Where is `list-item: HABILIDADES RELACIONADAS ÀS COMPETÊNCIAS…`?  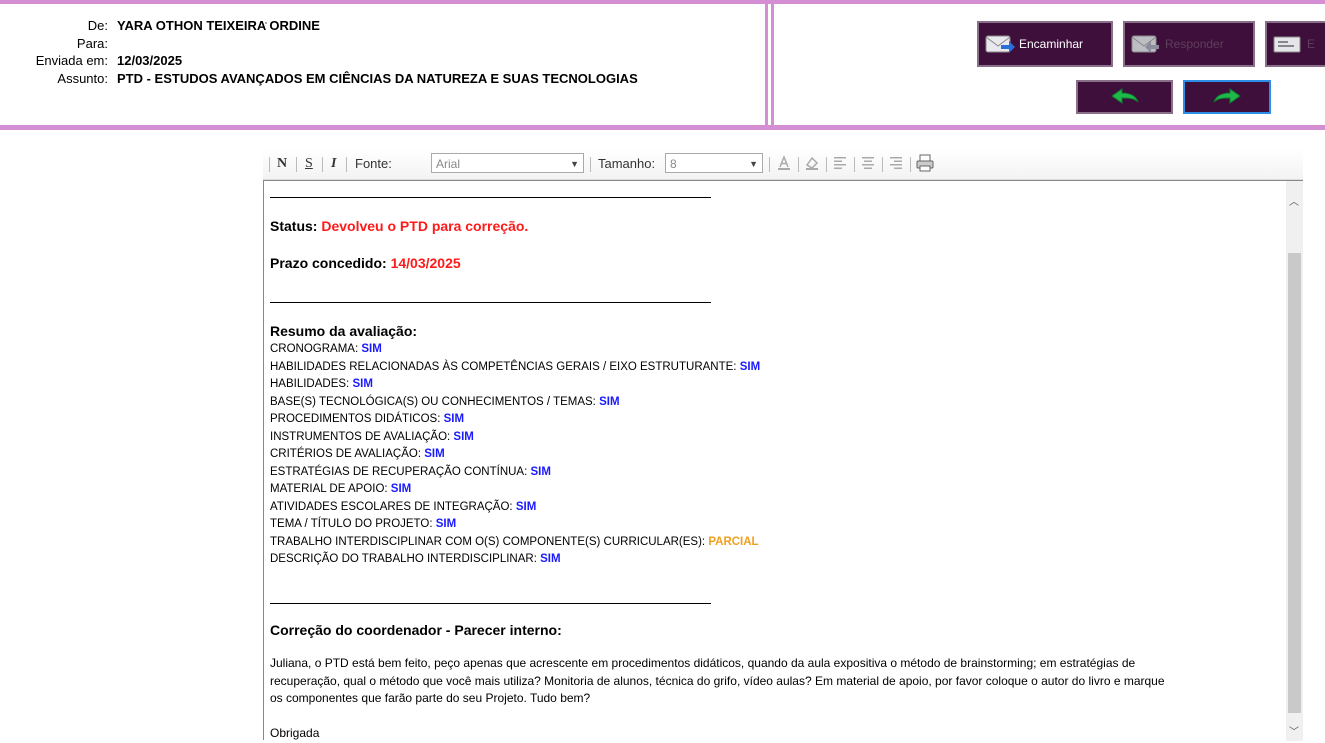
list-item: HABILIDADES RELACIONADAS ÀS COMPETÊNCIAS… is located at coordinates (515, 368).